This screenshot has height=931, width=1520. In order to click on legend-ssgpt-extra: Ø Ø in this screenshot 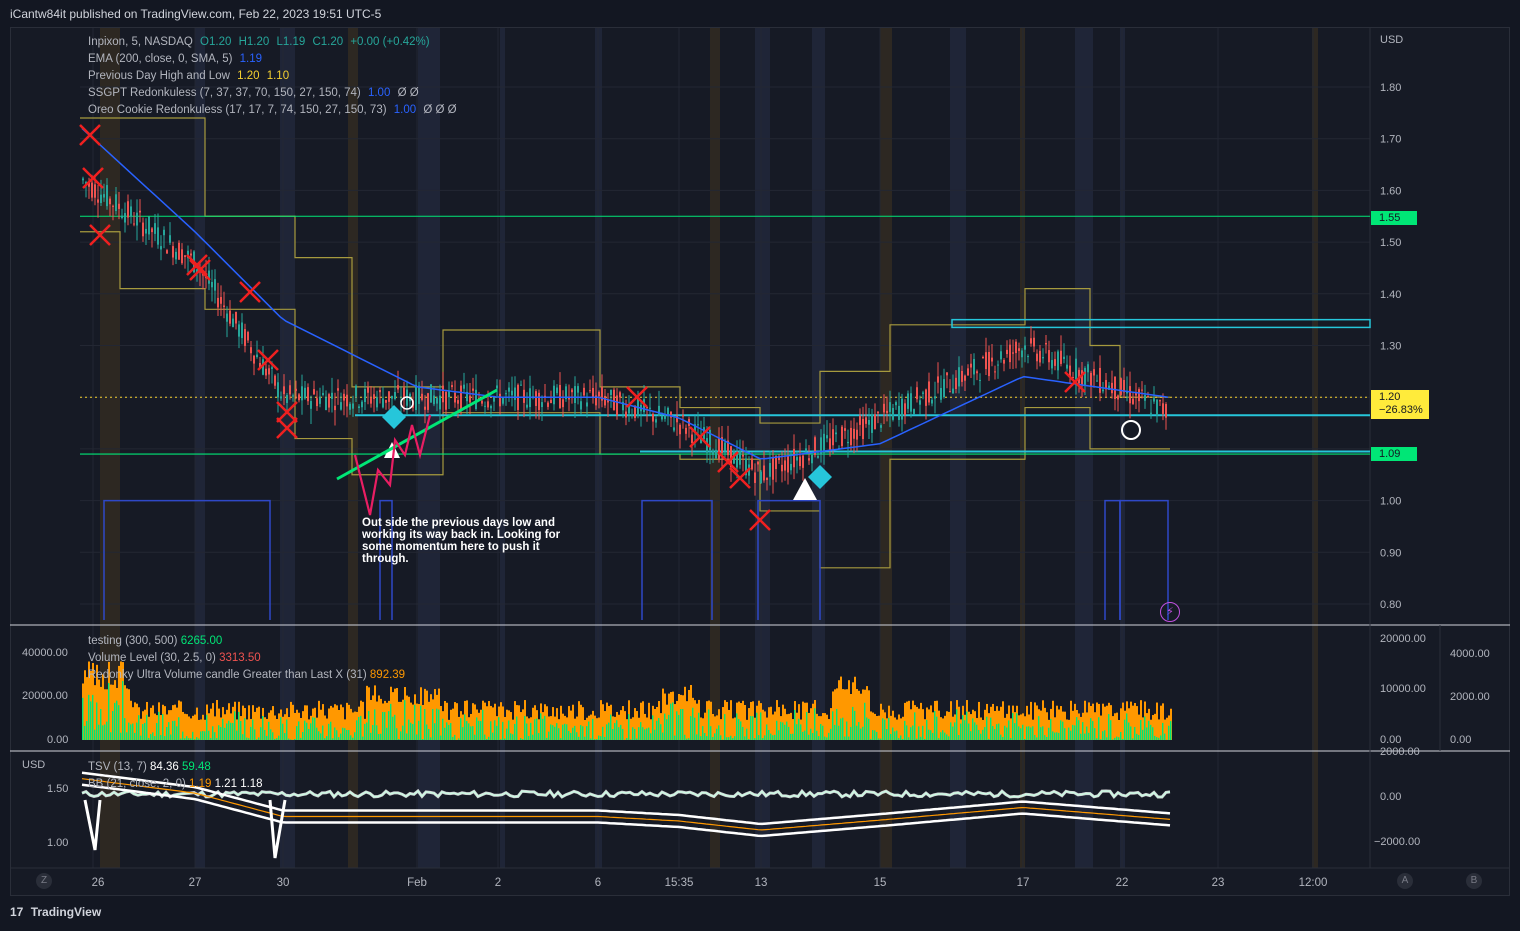, I will do `click(408, 93)`.